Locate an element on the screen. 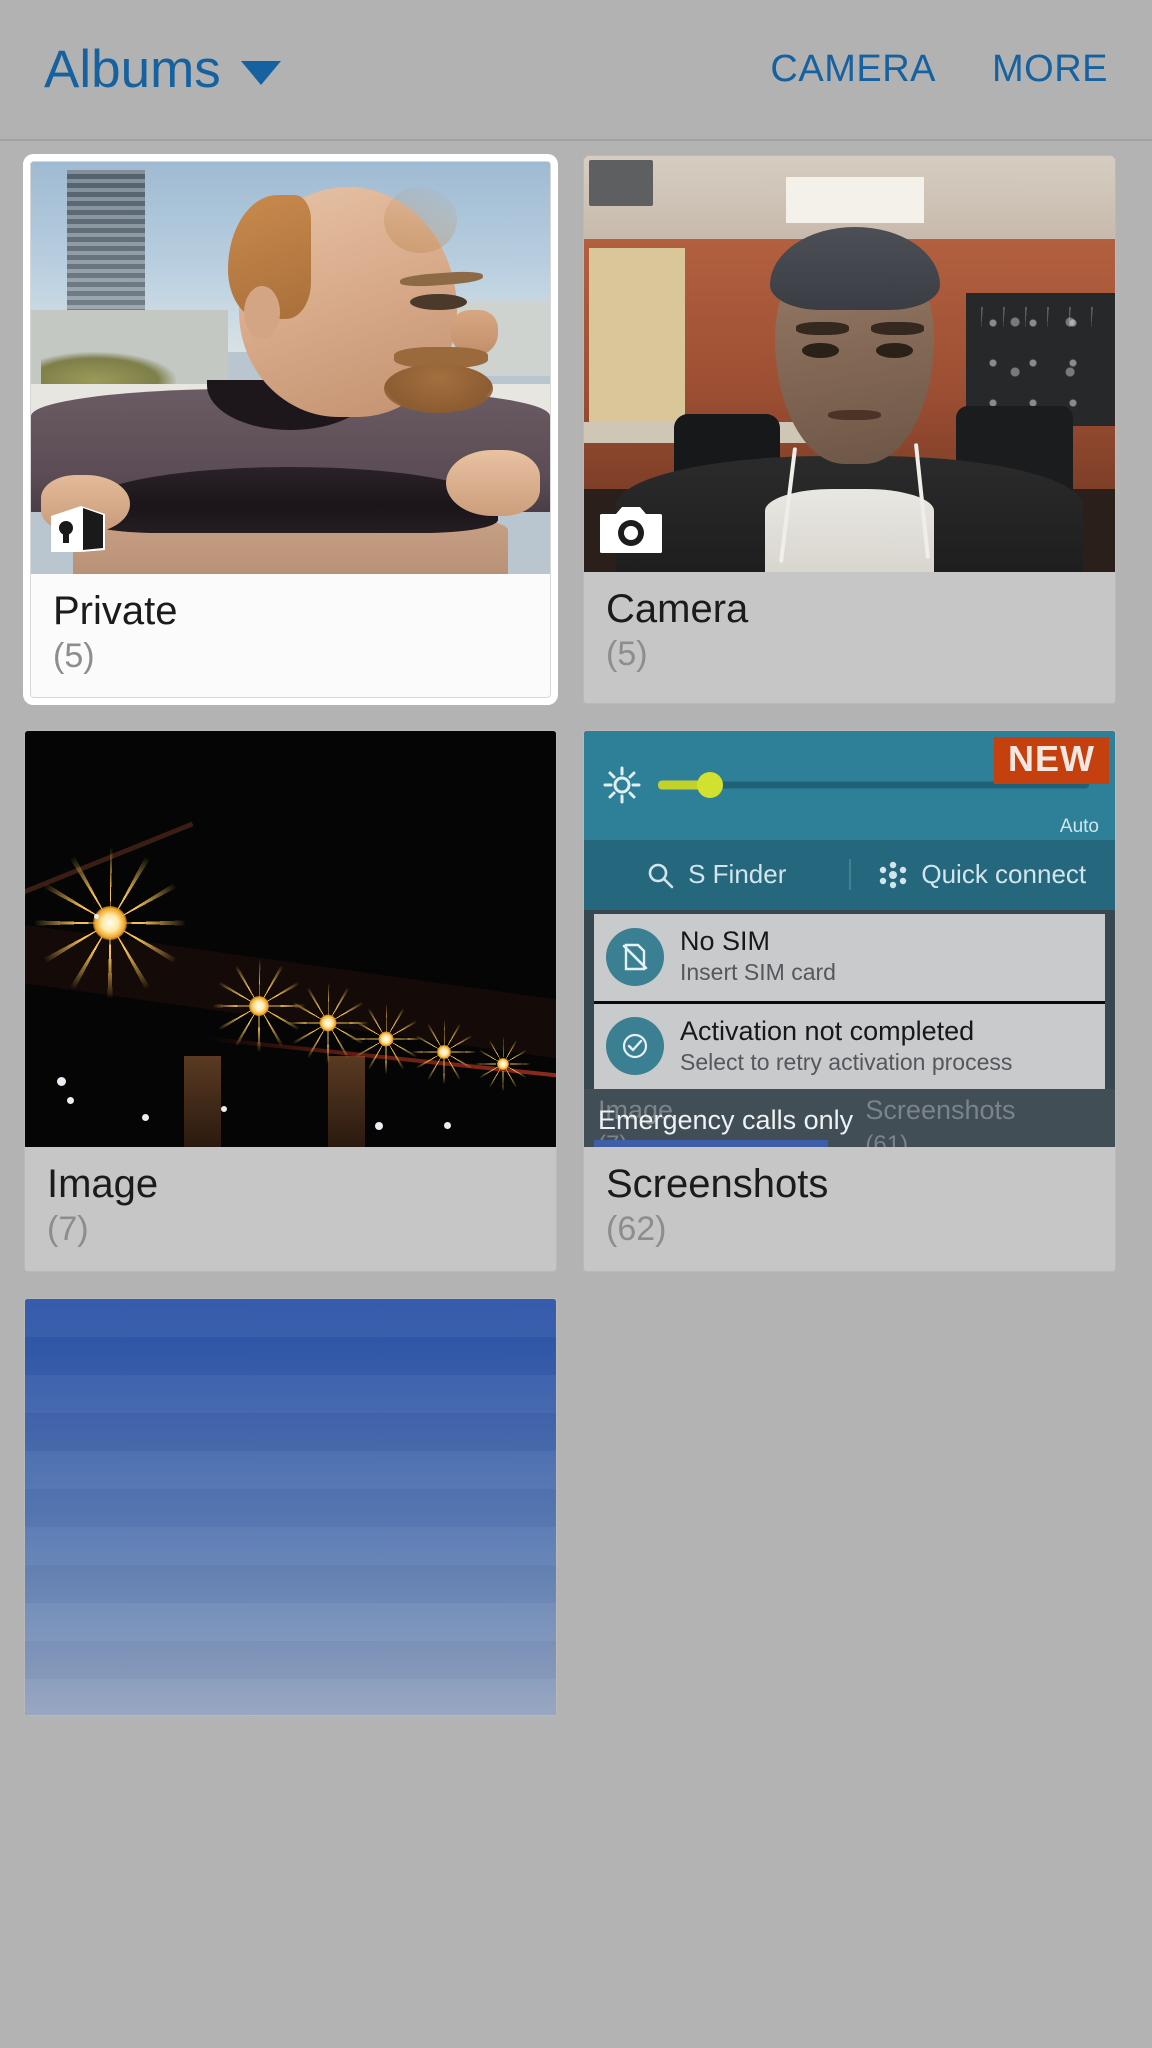  camera-action: CAMERA is located at coordinates (853, 69).